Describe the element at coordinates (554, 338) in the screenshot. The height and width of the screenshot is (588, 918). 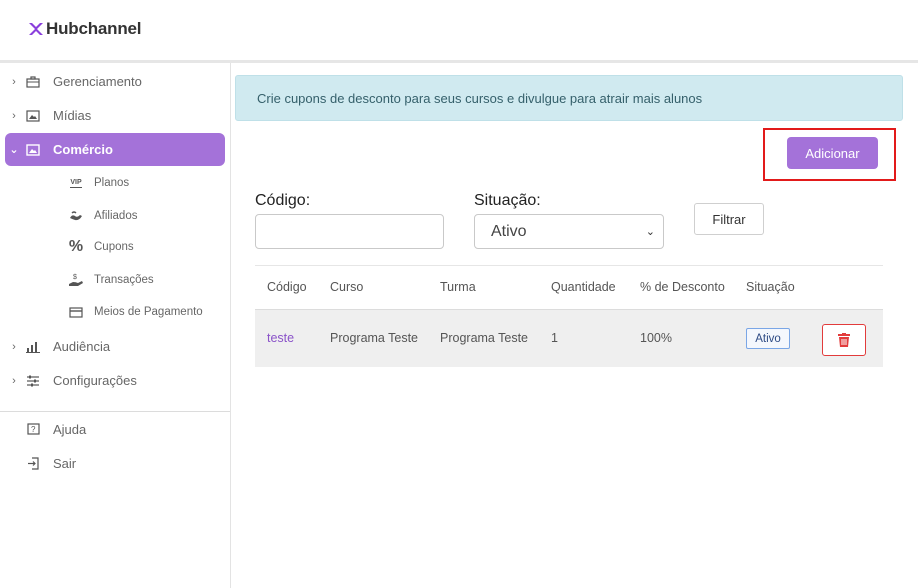
I see `quantity-cell: 1` at that location.